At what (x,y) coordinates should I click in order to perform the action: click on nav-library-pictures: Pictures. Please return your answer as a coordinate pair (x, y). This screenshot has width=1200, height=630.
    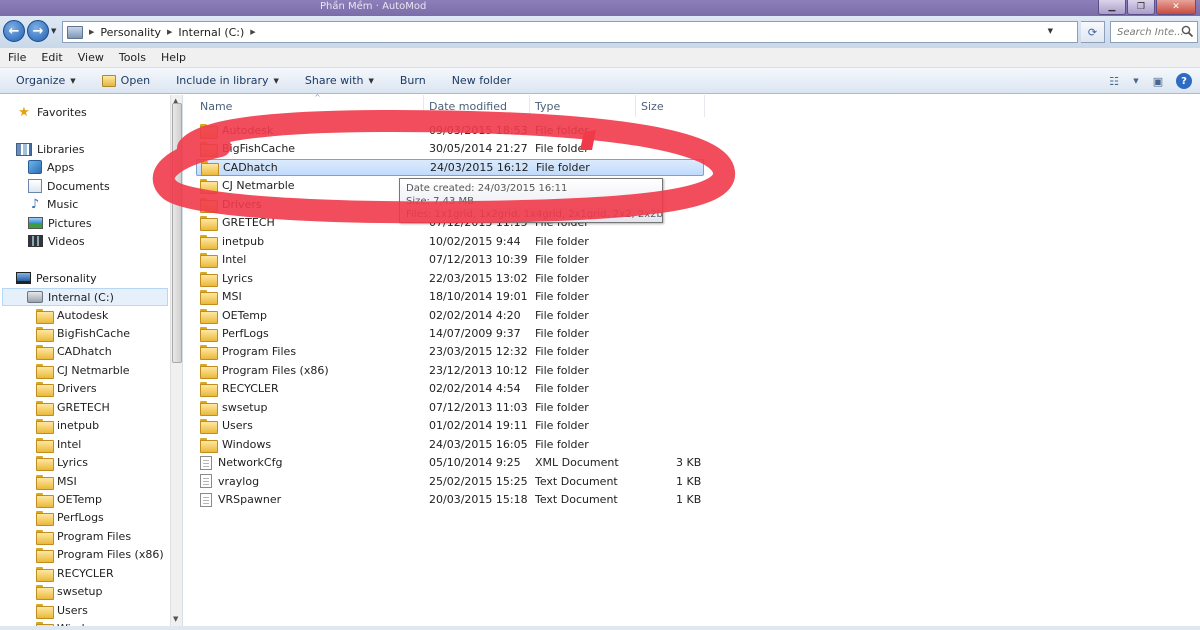
    Looking at the image, I should click on (60, 223).